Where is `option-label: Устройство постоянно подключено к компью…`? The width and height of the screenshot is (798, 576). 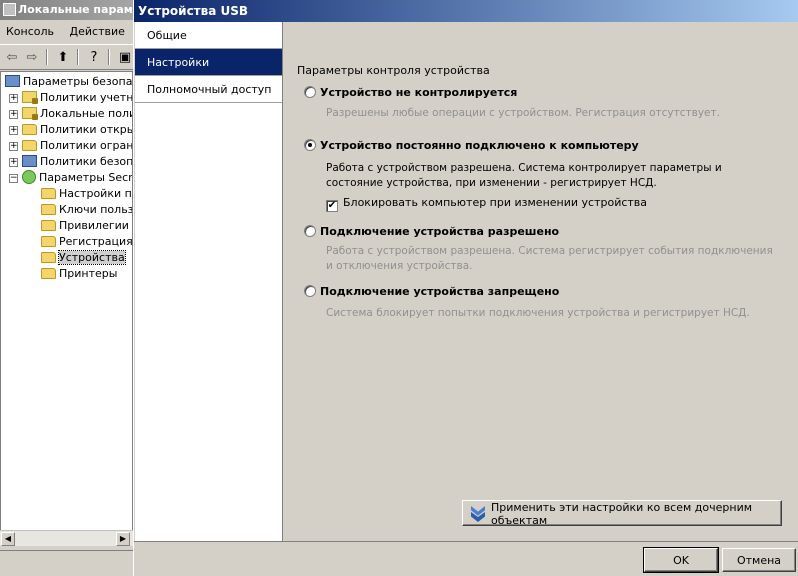
option-label: Устройство постоянно подключено к компью… is located at coordinates (479, 145).